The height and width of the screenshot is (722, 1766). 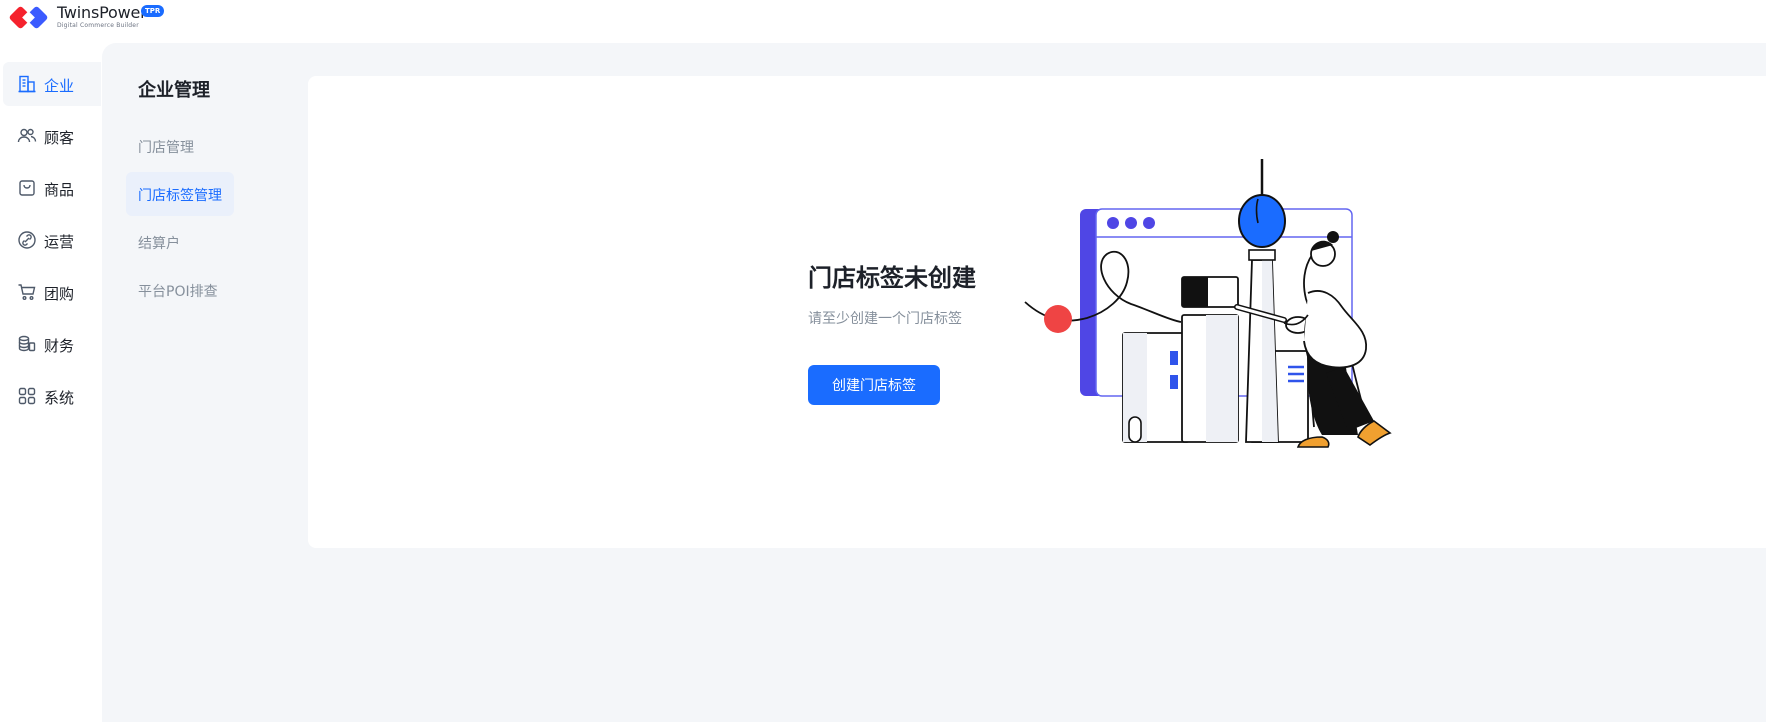 I want to click on subnav-item-label: 结算户, so click(x=159, y=244).